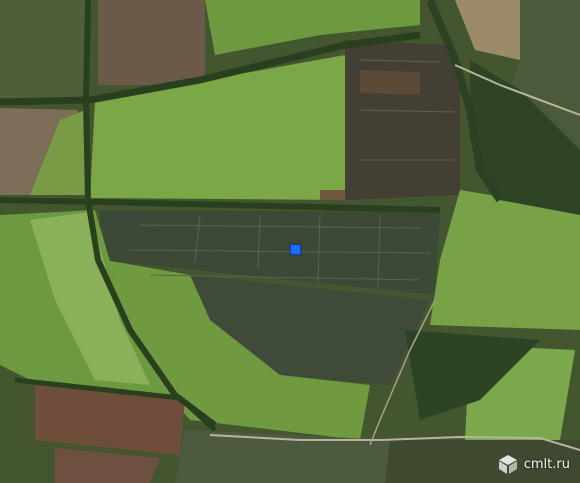 The width and height of the screenshot is (580, 483). Describe the element at coordinates (332, 195) in the screenshot. I see `brown-strip` at that location.